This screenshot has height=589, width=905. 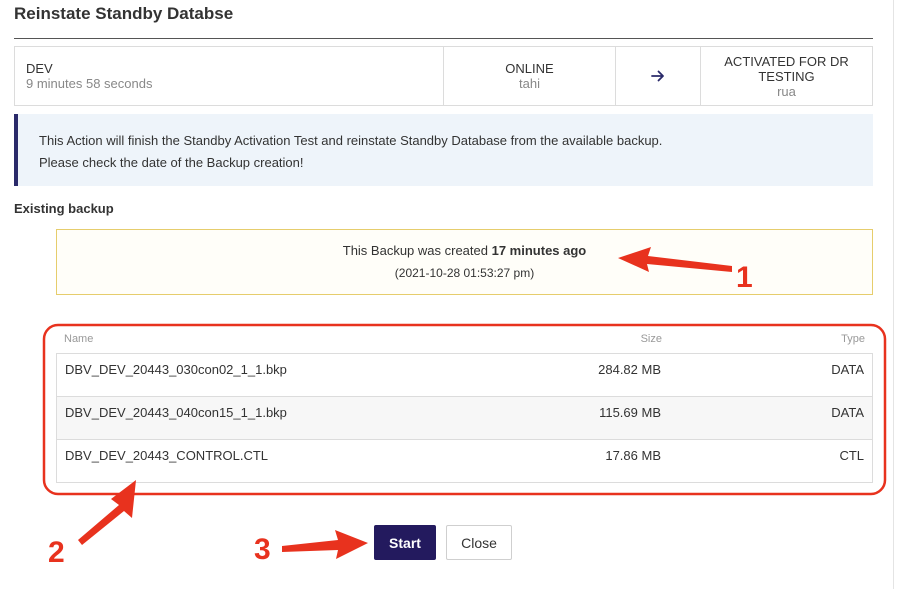 I want to click on source-detail: 9 minutes 58 seconds, so click(x=89, y=83).